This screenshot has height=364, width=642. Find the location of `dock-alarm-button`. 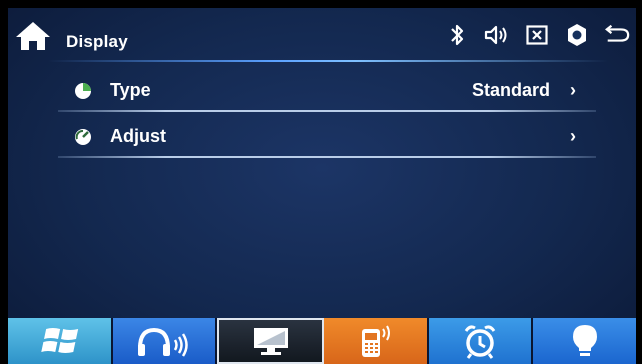

dock-alarm-button is located at coordinates (481, 341).